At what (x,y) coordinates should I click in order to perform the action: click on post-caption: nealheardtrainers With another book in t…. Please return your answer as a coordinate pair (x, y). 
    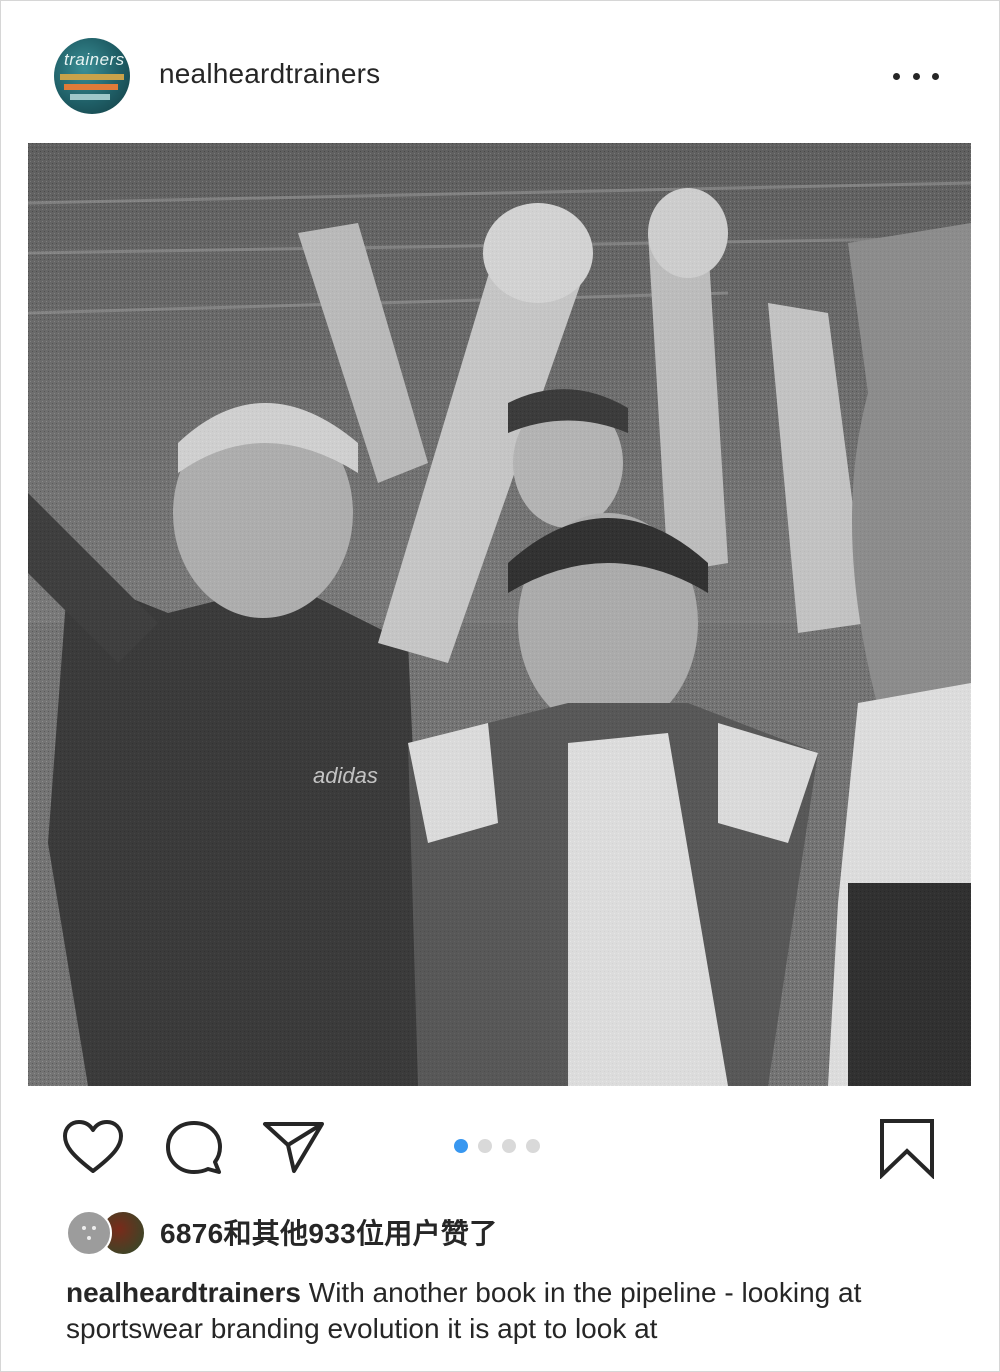
    Looking at the image, I should click on (506, 1311).